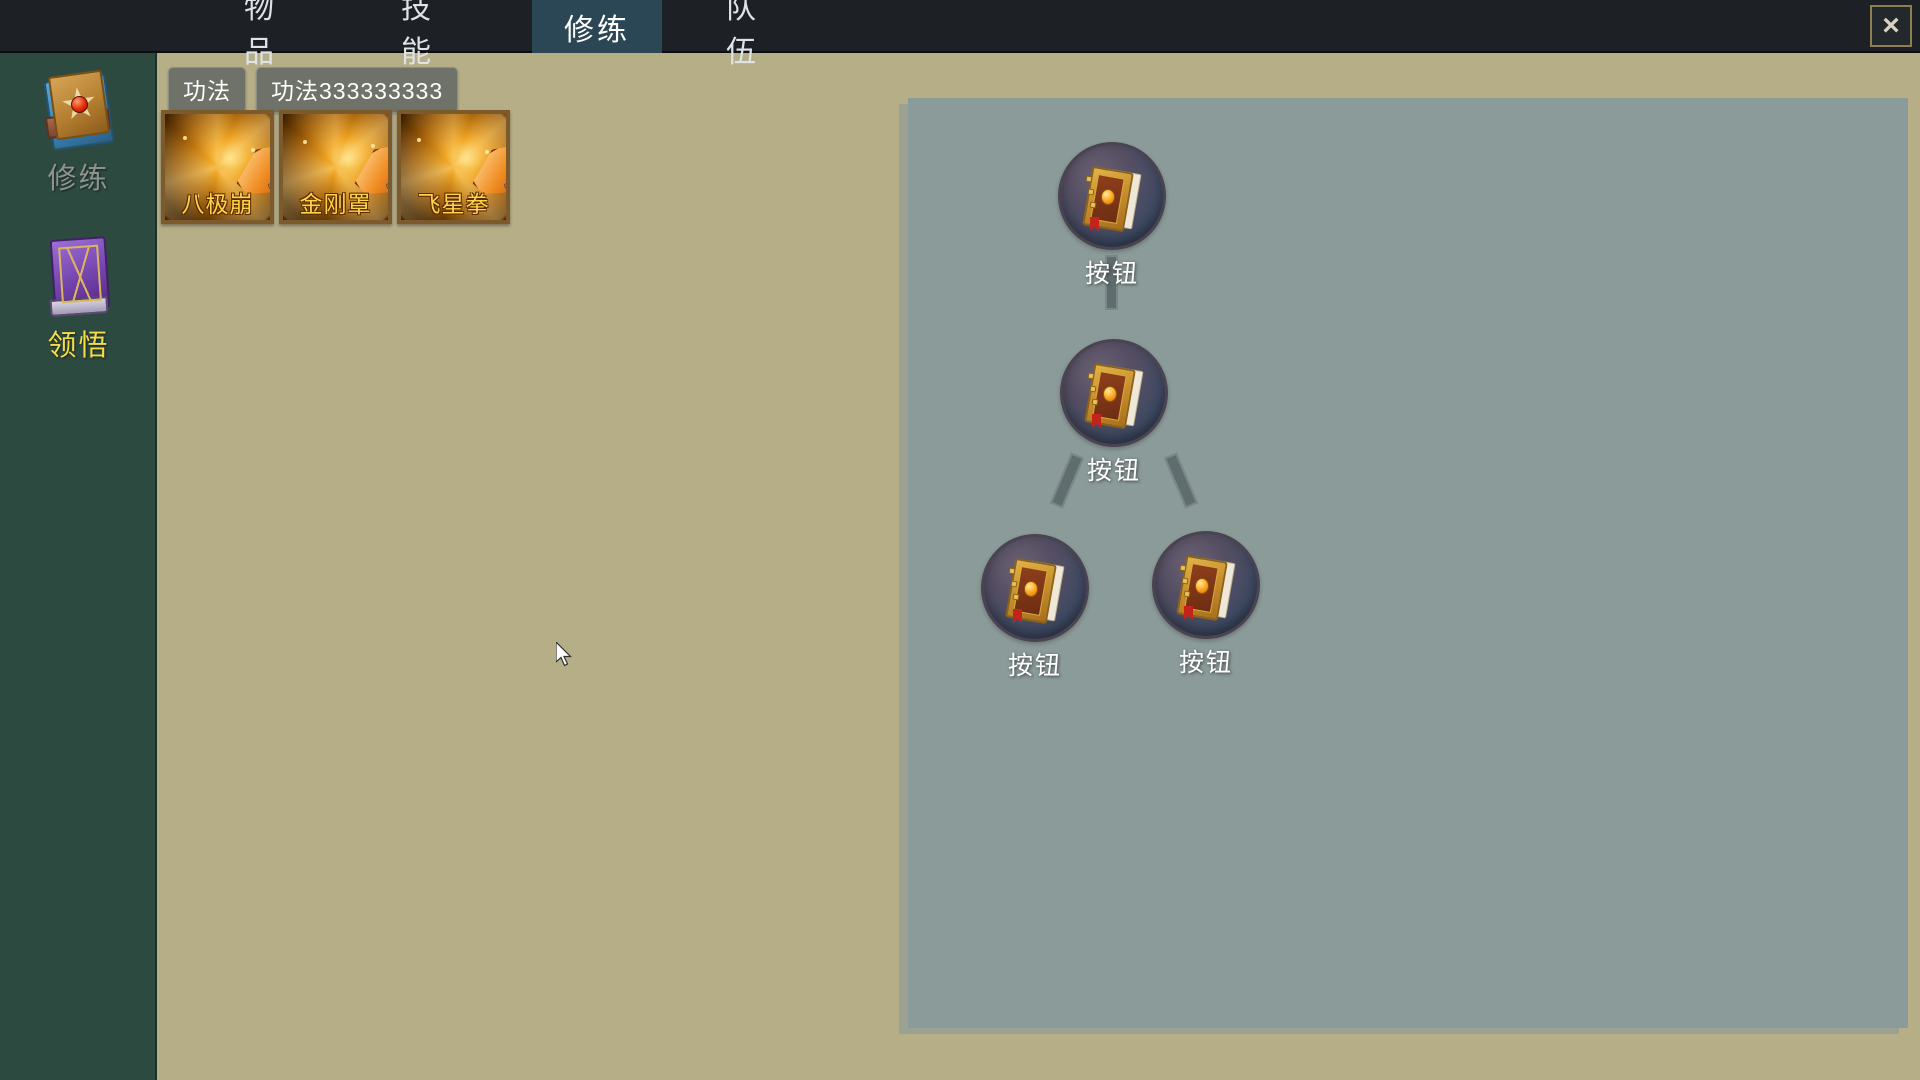  I want to click on skill-card: 八极崩, so click(217, 167).